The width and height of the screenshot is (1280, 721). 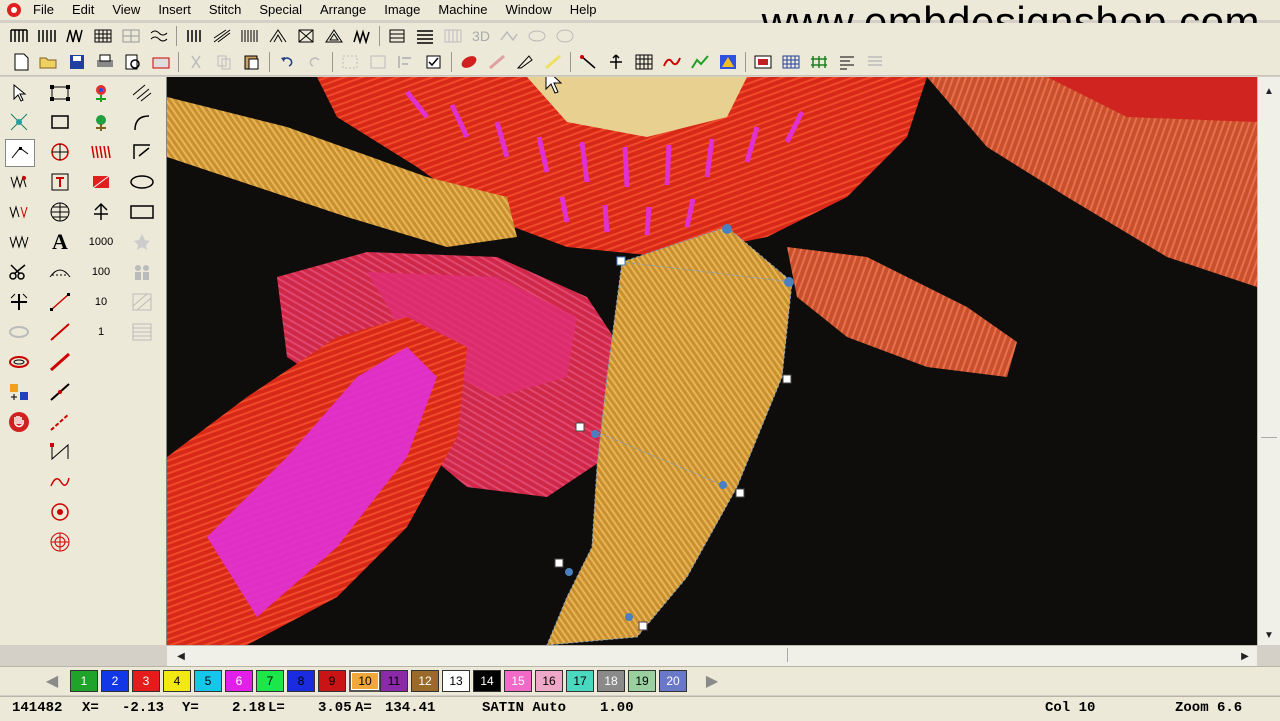 What do you see at coordinates (225, 10) in the screenshot?
I see `menu-stitch: Stitch` at bounding box center [225, 10].